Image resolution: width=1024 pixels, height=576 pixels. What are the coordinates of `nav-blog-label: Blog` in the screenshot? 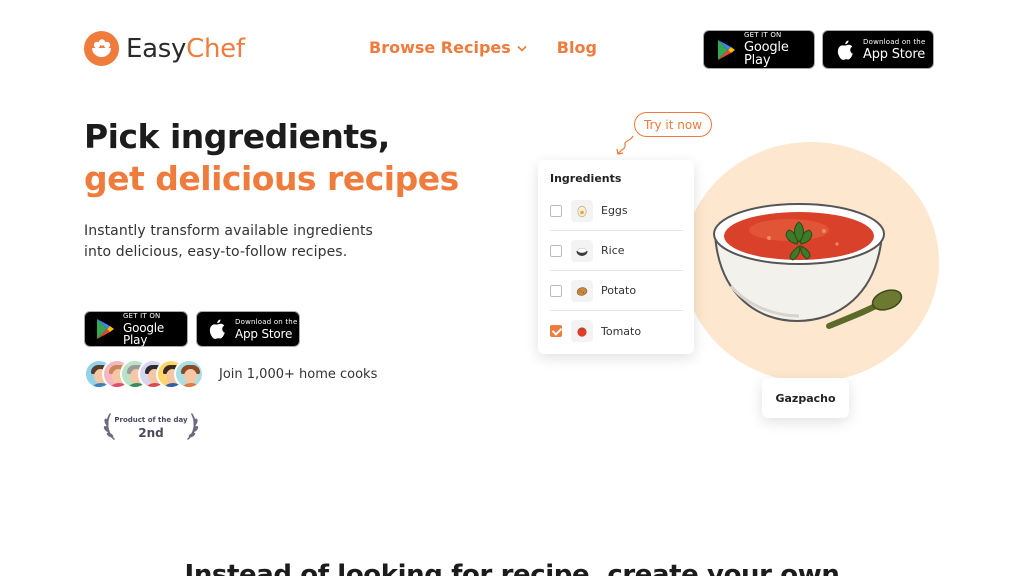 It's located at (576, 47).